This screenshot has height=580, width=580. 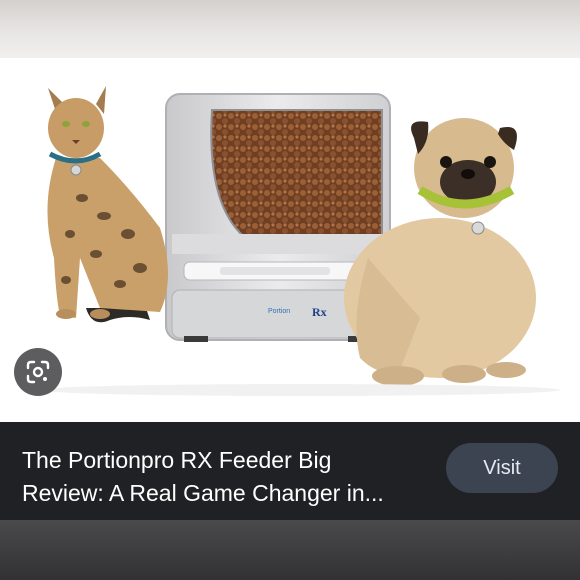 I want to click on blurred-top-image-strip, so click(x=290, y=29).